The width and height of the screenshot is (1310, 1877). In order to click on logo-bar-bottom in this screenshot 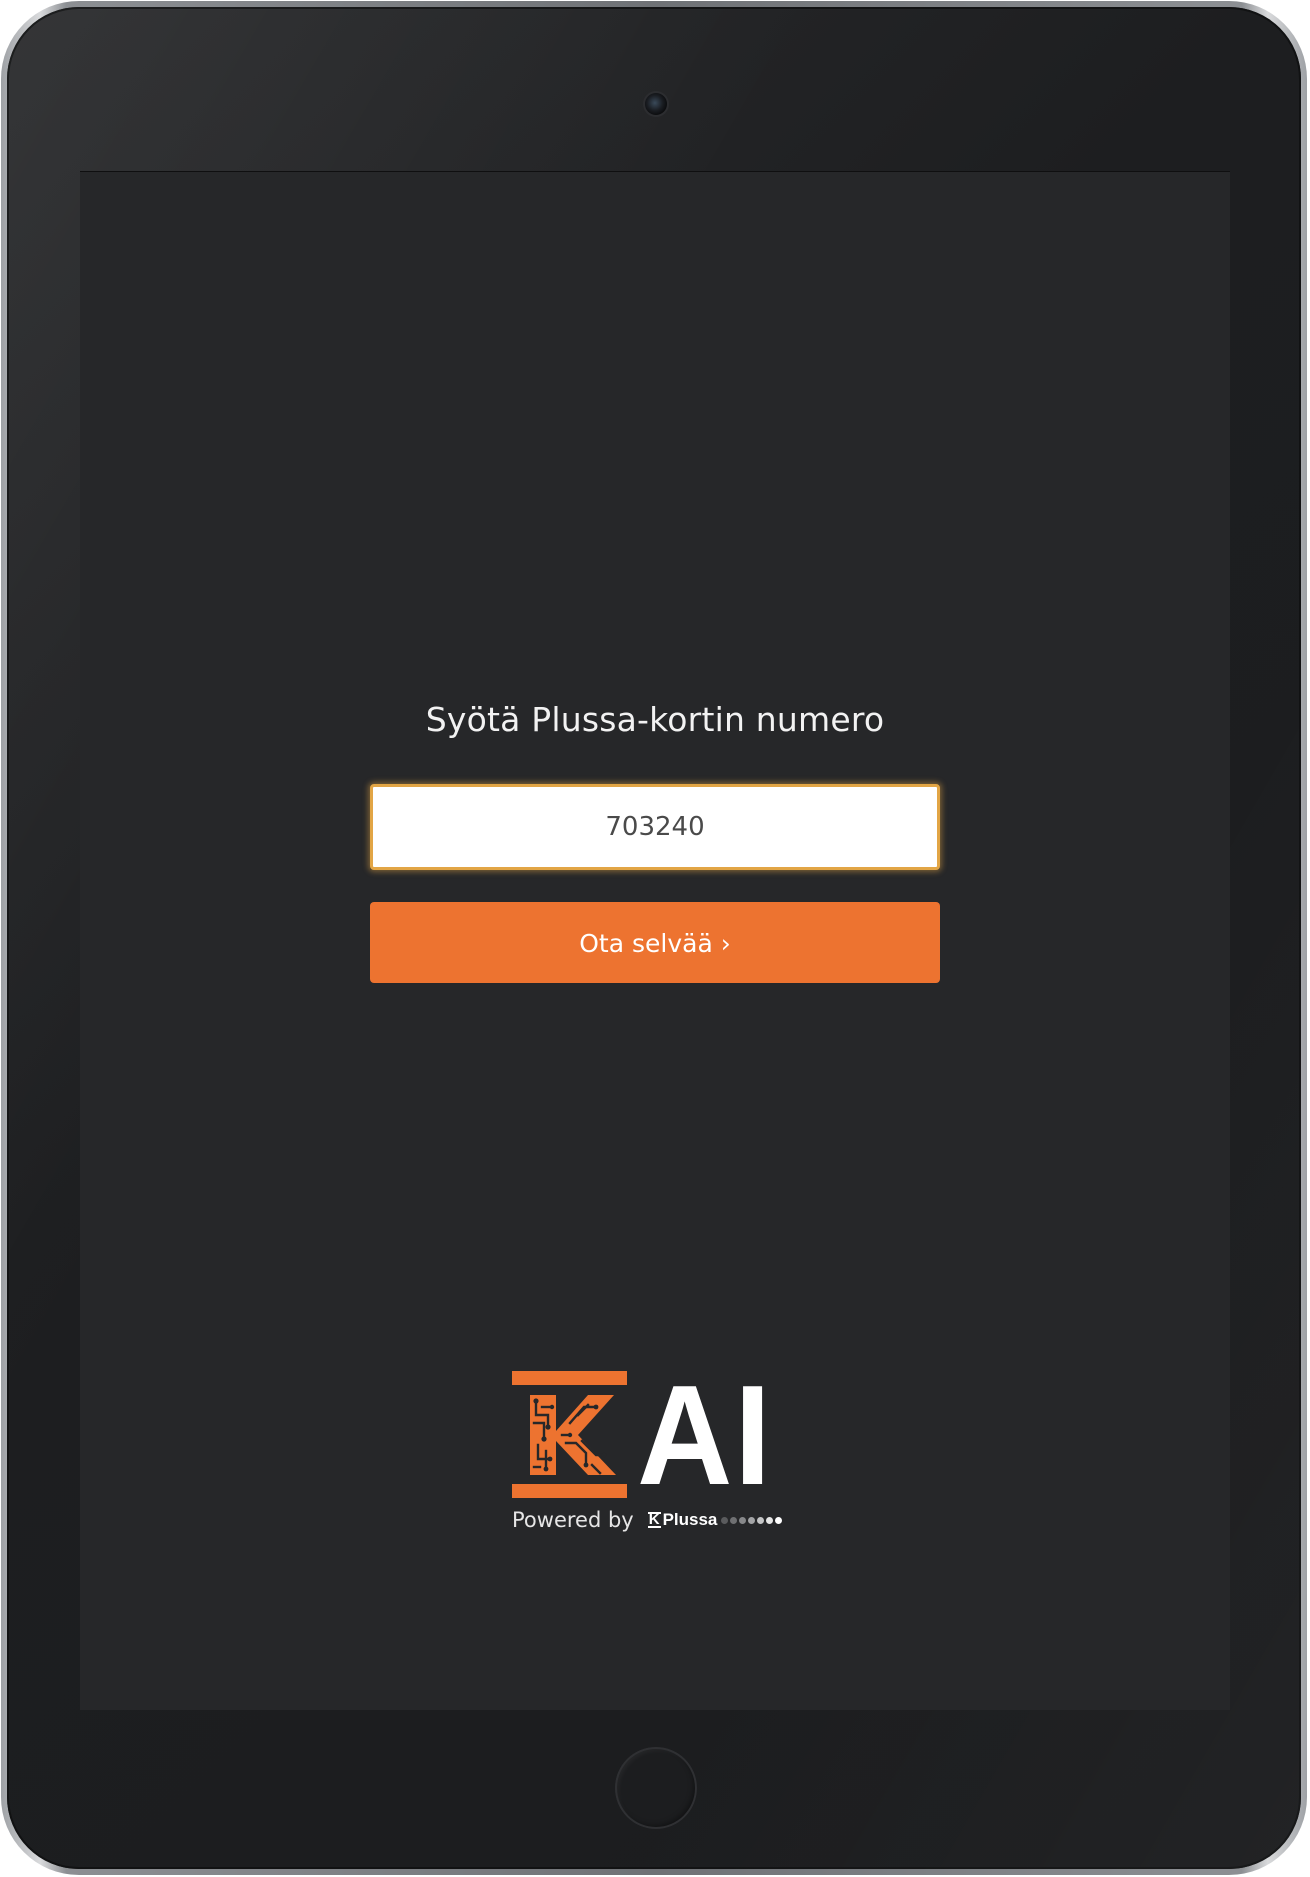, I will do `click(569, 1491)`.